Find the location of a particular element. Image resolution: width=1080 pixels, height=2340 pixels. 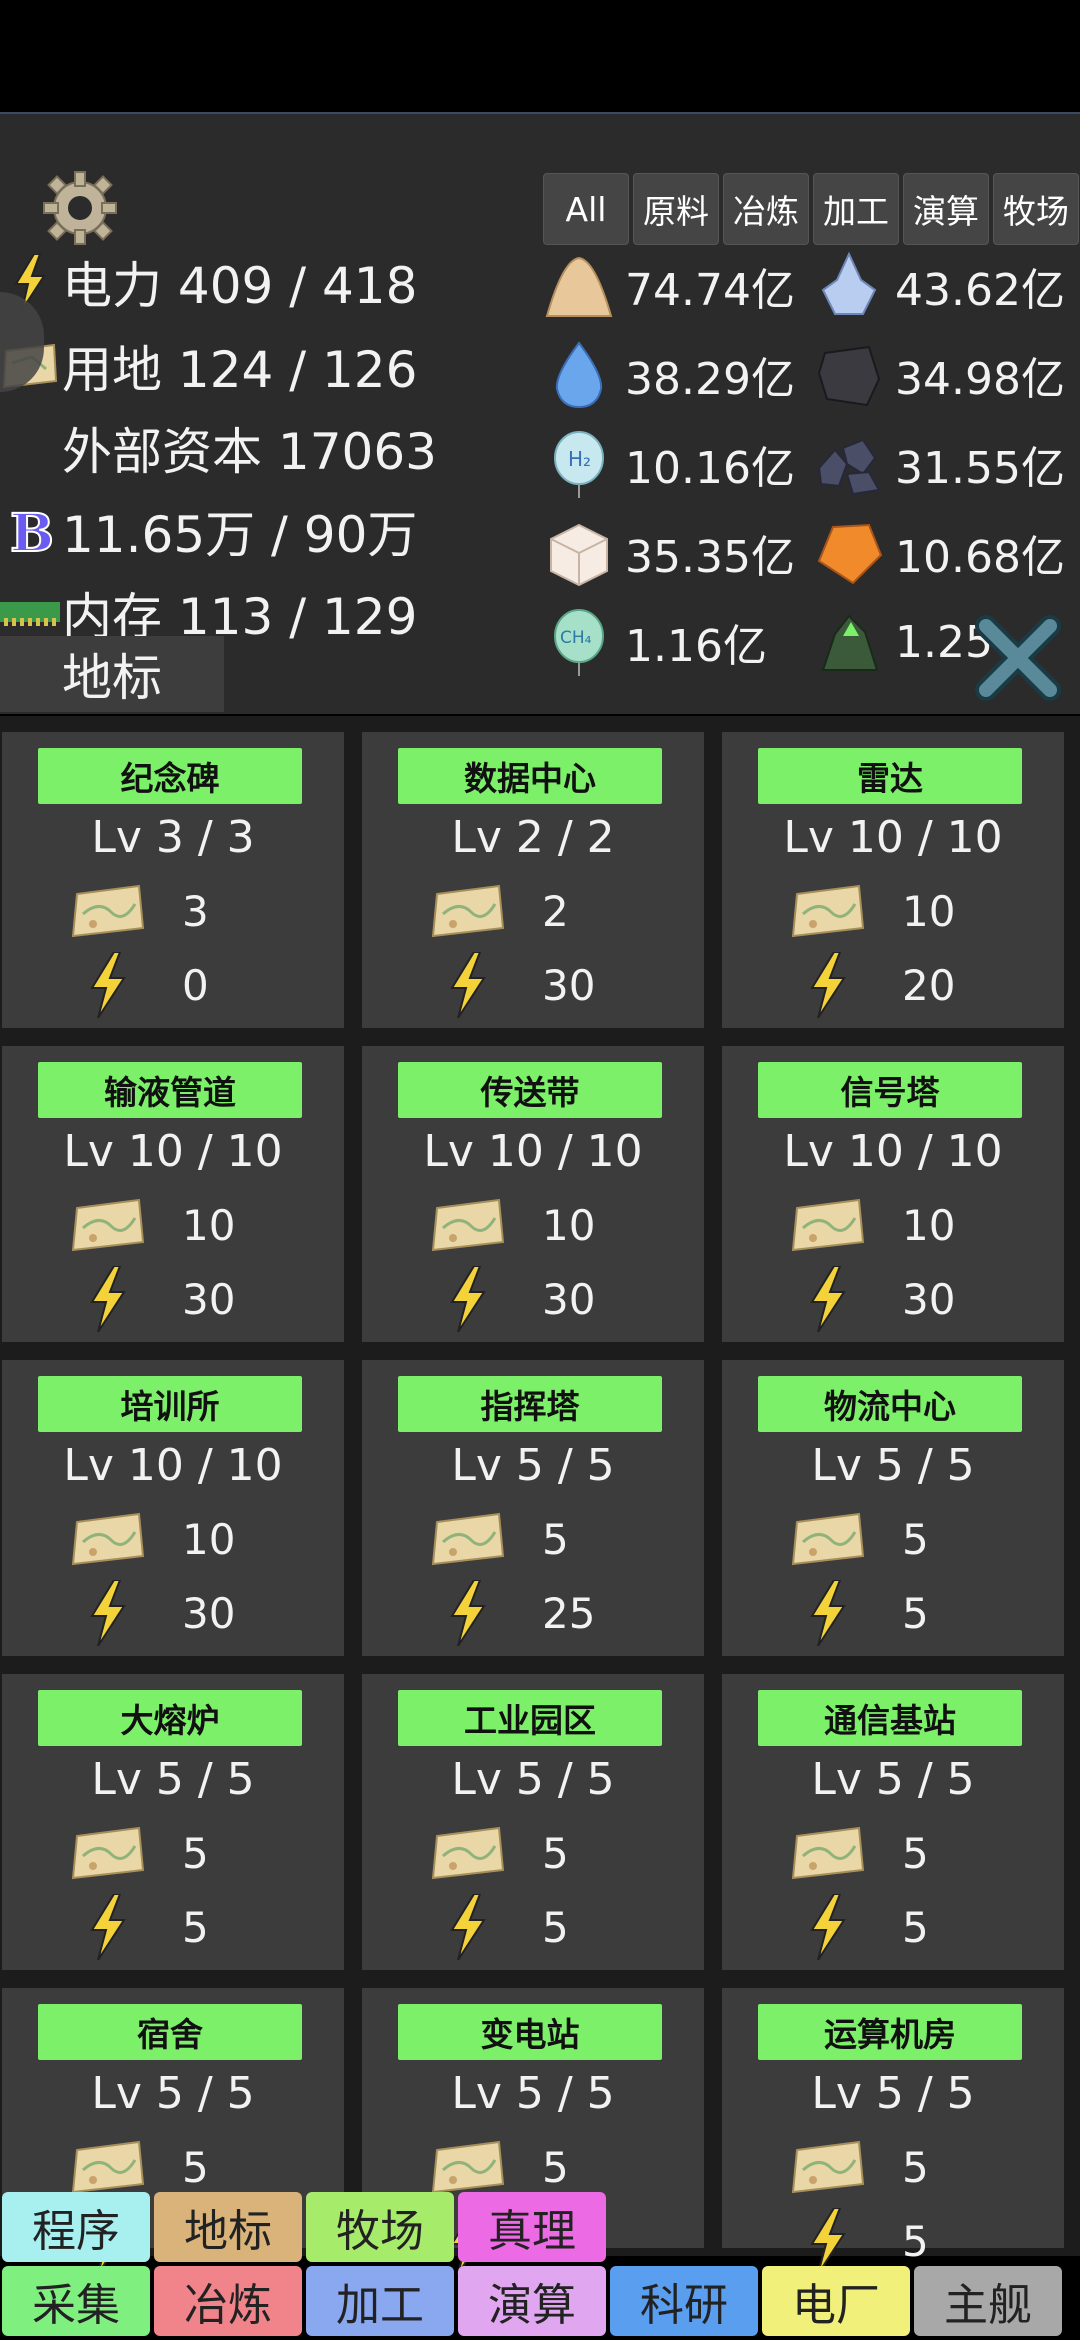

resource-item: 38.29亿 is located at coordinates (669, 375).